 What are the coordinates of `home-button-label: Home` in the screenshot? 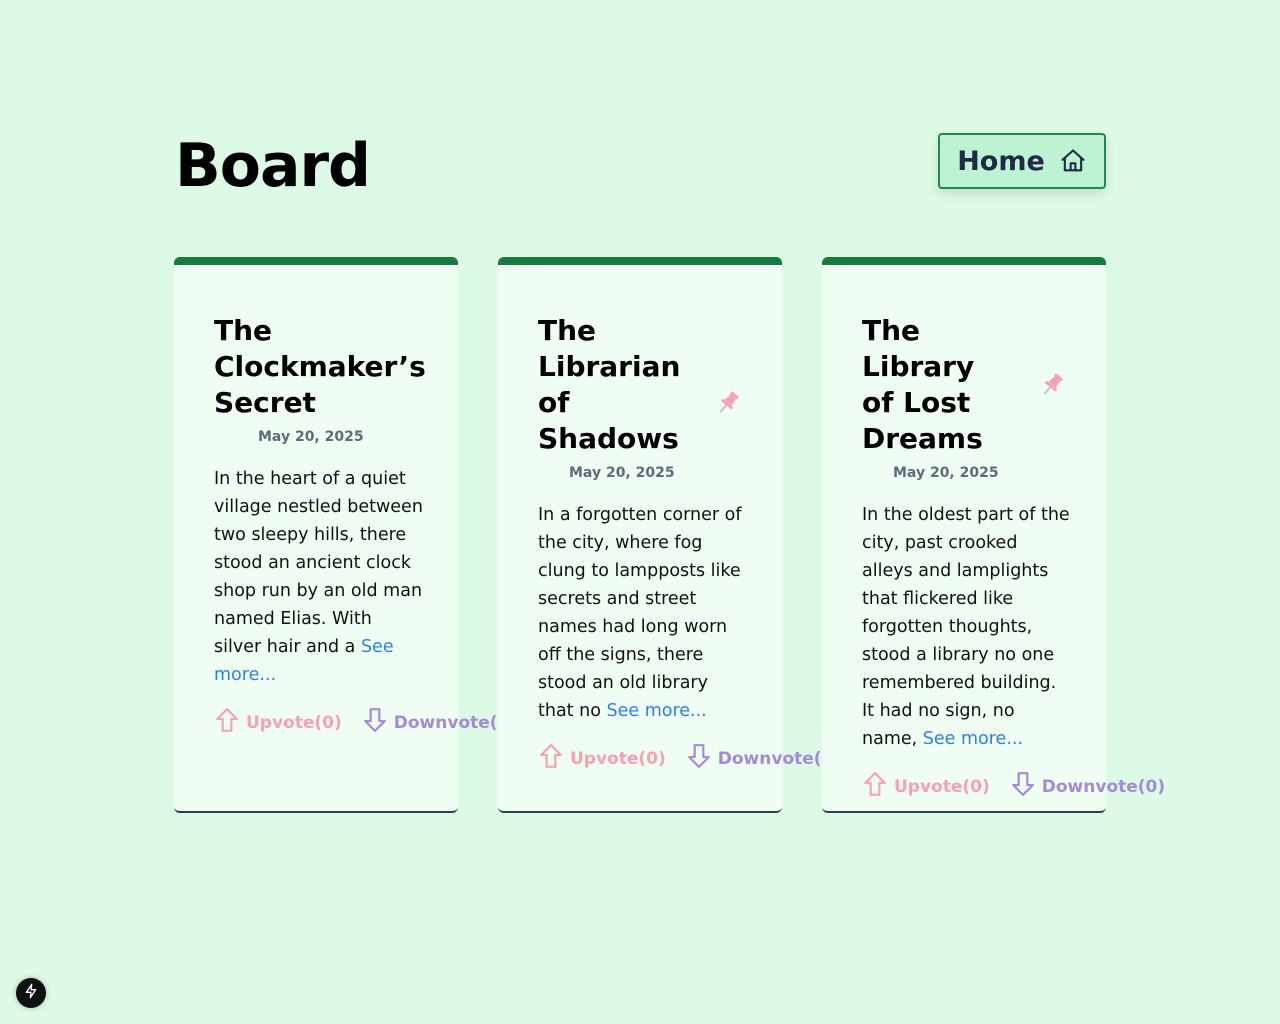 It's located at (1001, 161).